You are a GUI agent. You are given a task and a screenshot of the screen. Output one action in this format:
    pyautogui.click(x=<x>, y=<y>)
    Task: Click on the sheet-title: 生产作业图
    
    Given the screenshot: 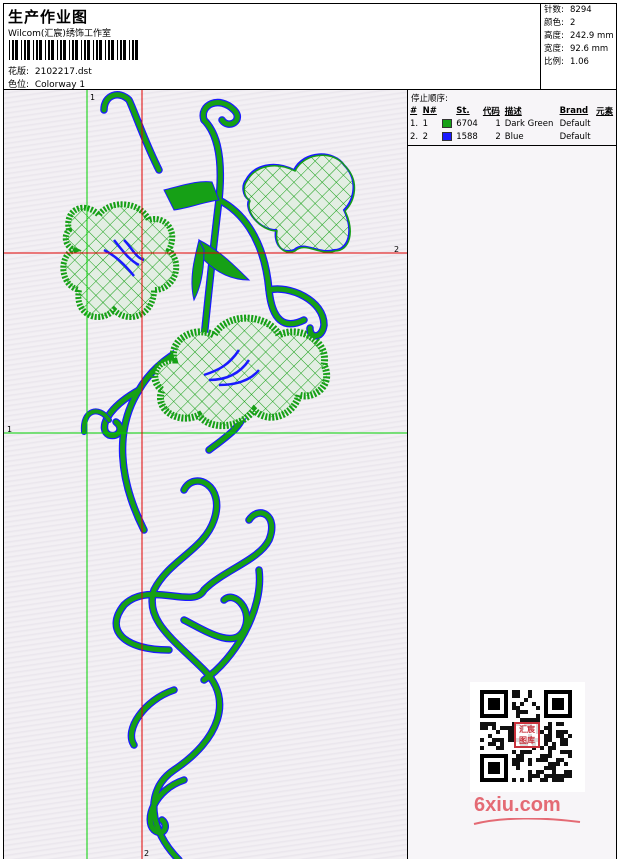 What is the action you would take?
    pyautogui.click(x=48, y=17)
    